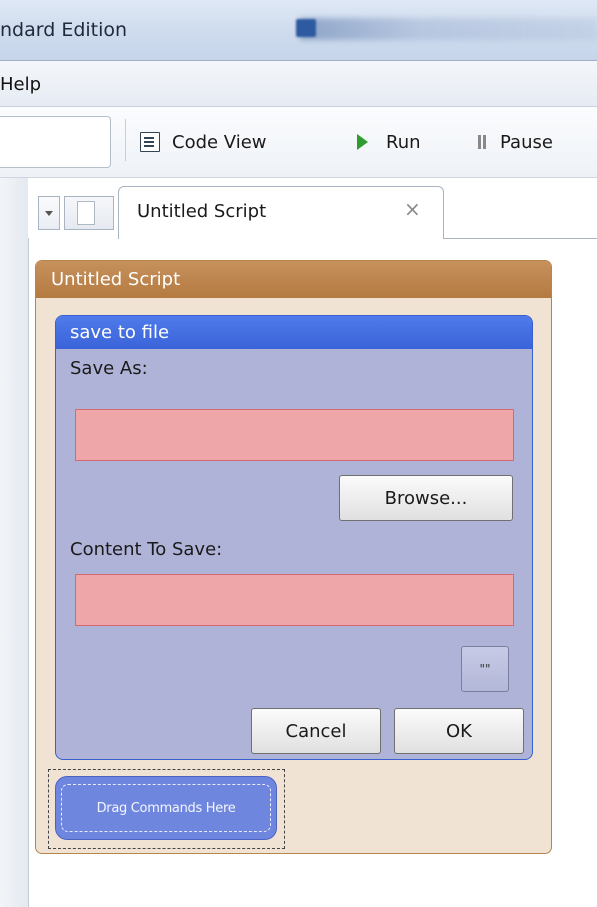  I want to click on tab-label: Untitled Script, so click(202, 211).